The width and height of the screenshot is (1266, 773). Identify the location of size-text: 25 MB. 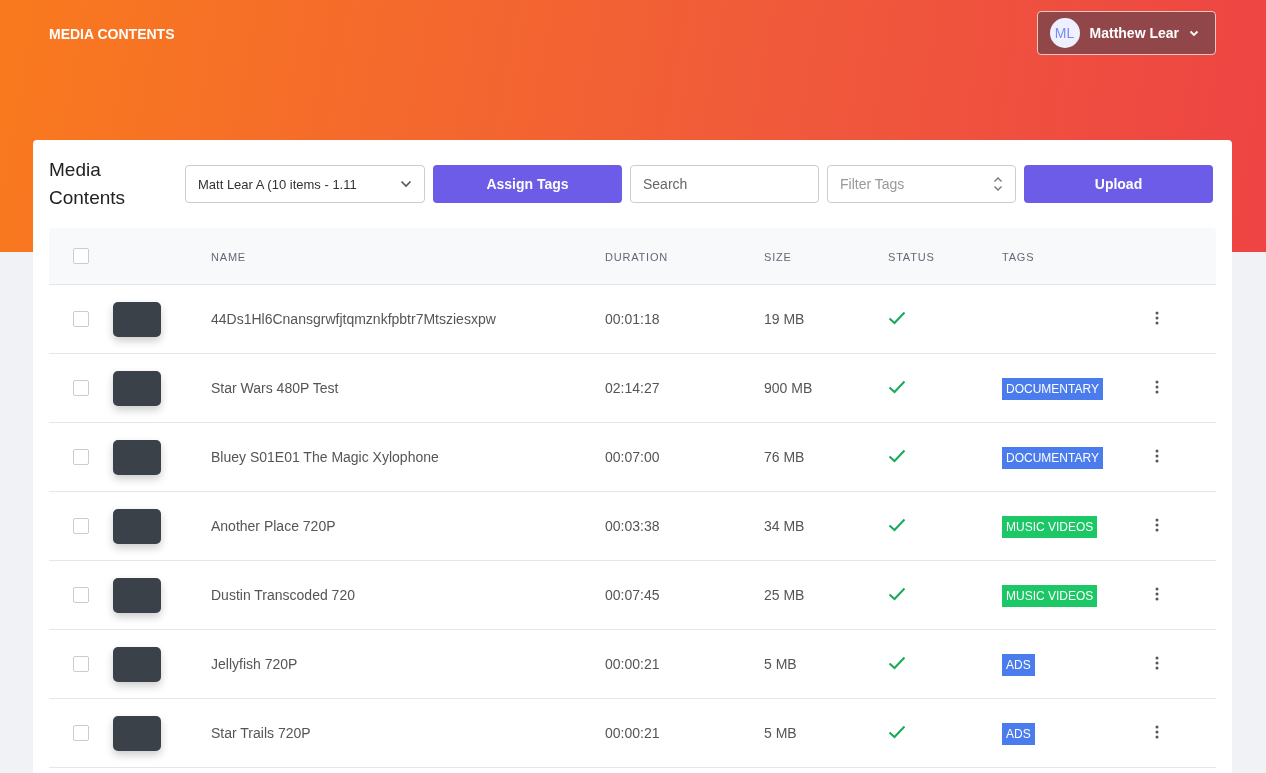
(784, 595).